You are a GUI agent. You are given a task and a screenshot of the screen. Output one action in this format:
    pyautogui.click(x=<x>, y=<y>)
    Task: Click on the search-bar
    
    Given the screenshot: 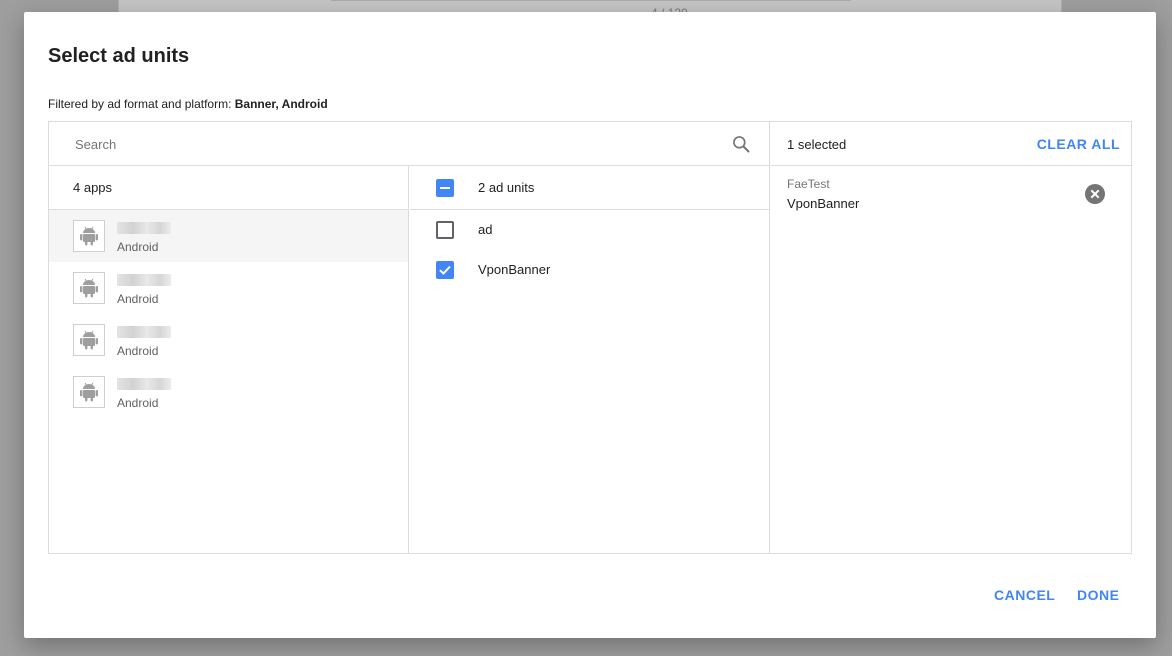 What is the action you would take?
    pyautogui.click(x=409, y=144)
    